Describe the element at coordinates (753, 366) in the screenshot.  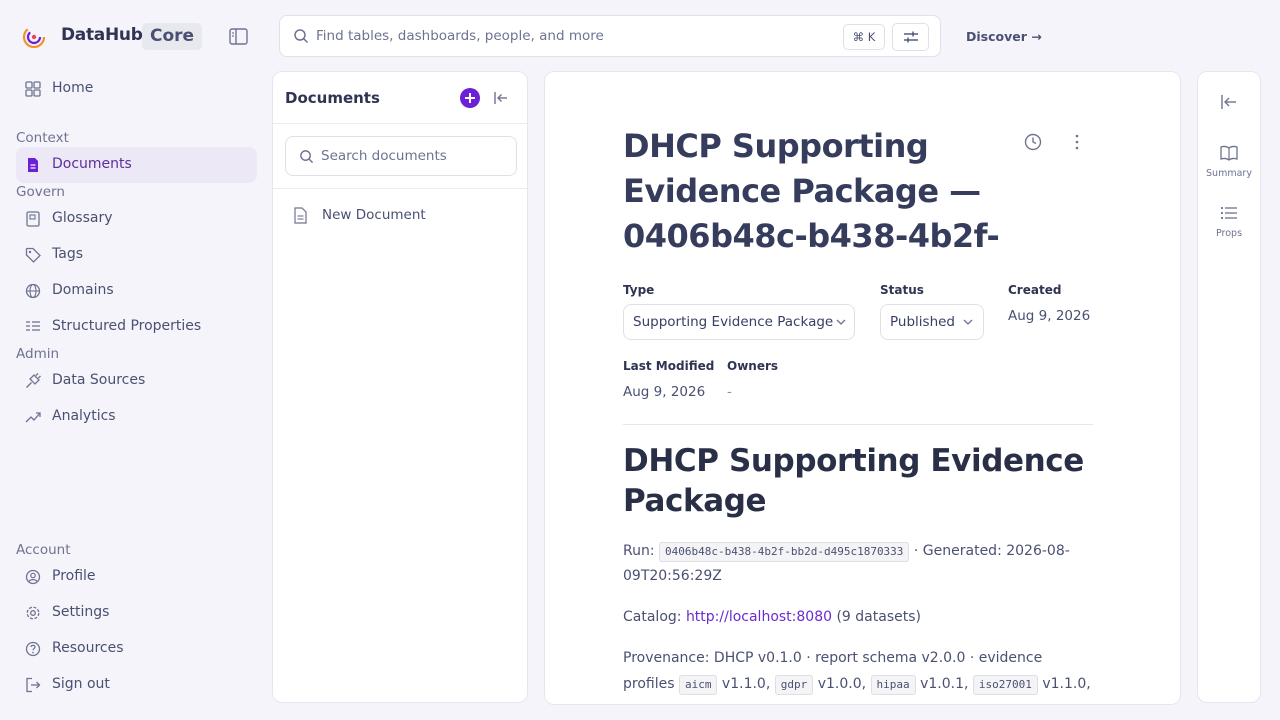
I see `owners-label: Owners` at that location.